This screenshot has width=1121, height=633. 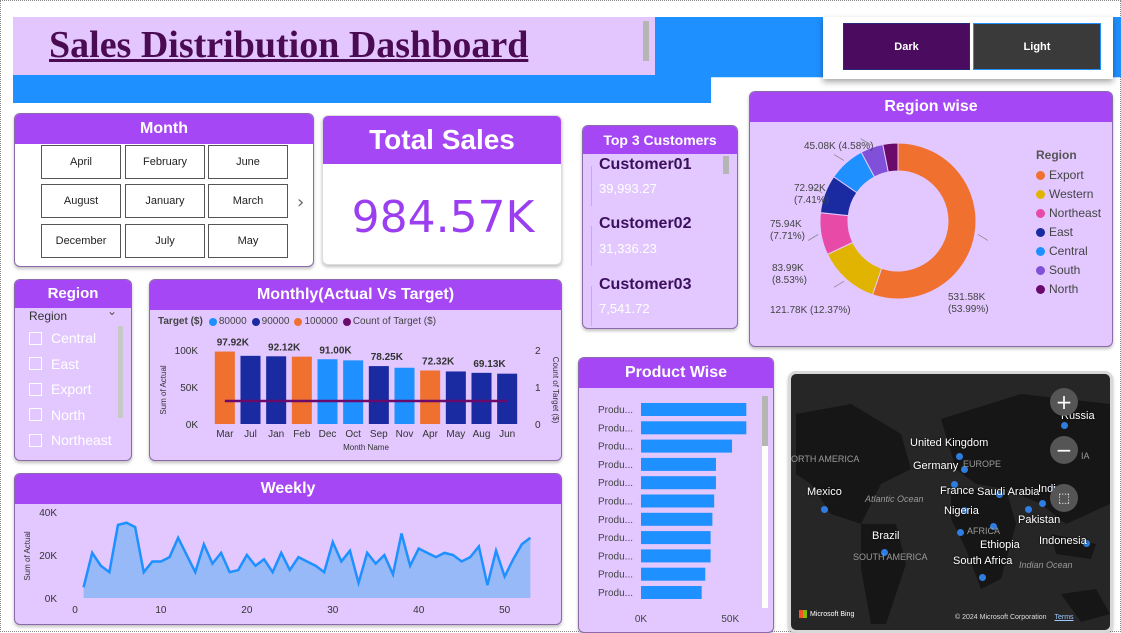 I want to click on bar-aug, so click(x=481, y=398).